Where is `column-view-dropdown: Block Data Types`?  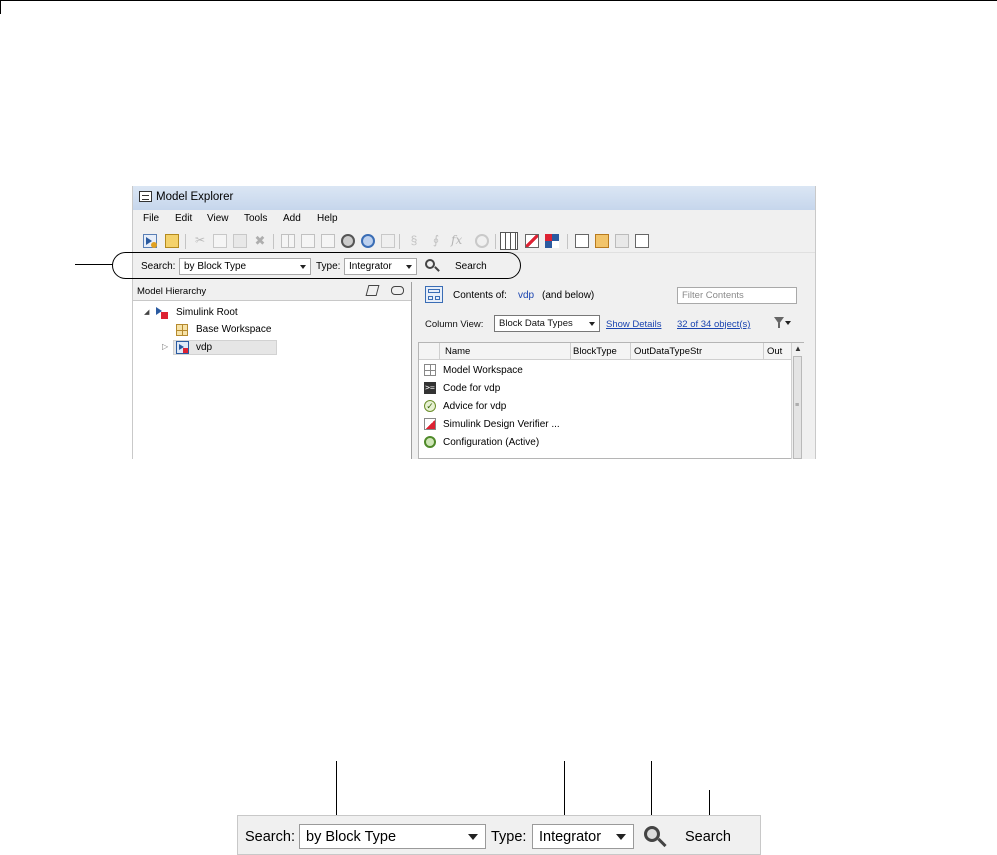
column-view-dropdown: Block Data Types is located at coordinates (547, 323).